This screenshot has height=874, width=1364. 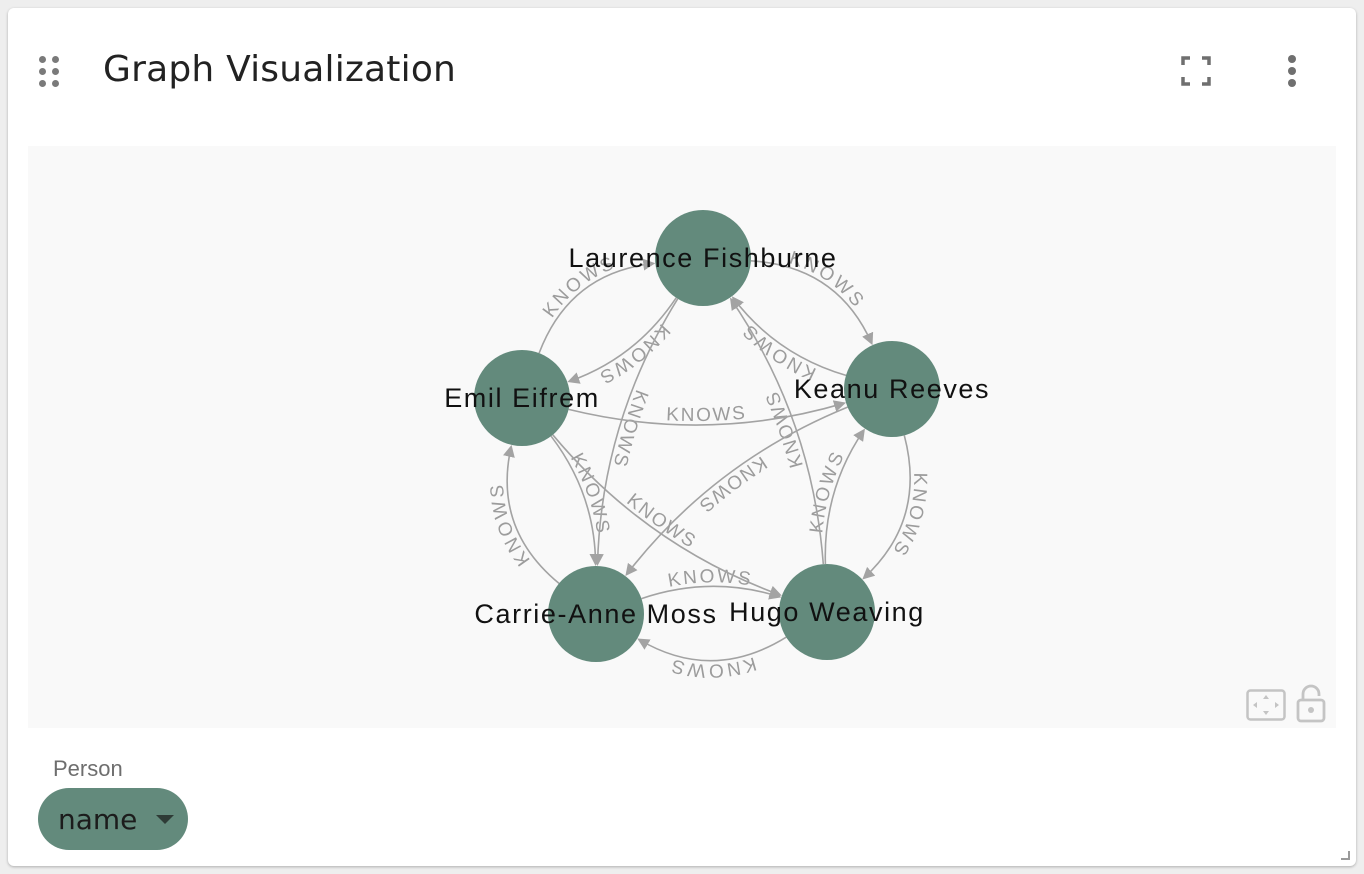 What do you see at coordinates (595, 614) in the screenshot?
I see `node-label: Carrie-Anne Moss` at bounding box center [595, 614].